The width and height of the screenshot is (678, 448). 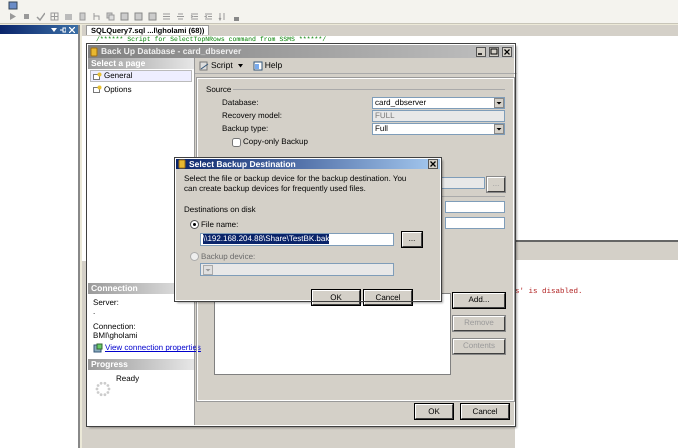 What do you see at coordinates (115, 336) in the screenshot?
I see `connection-value: BMI\gholami` at bounding box center [115, 336].